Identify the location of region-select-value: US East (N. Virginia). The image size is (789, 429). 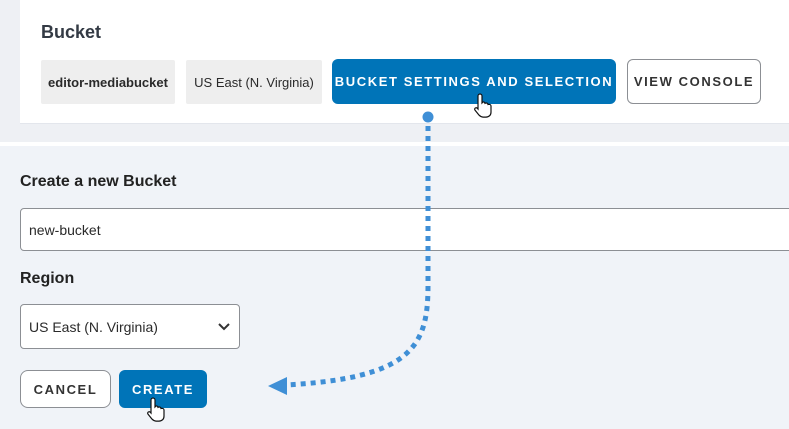
(93, 326).